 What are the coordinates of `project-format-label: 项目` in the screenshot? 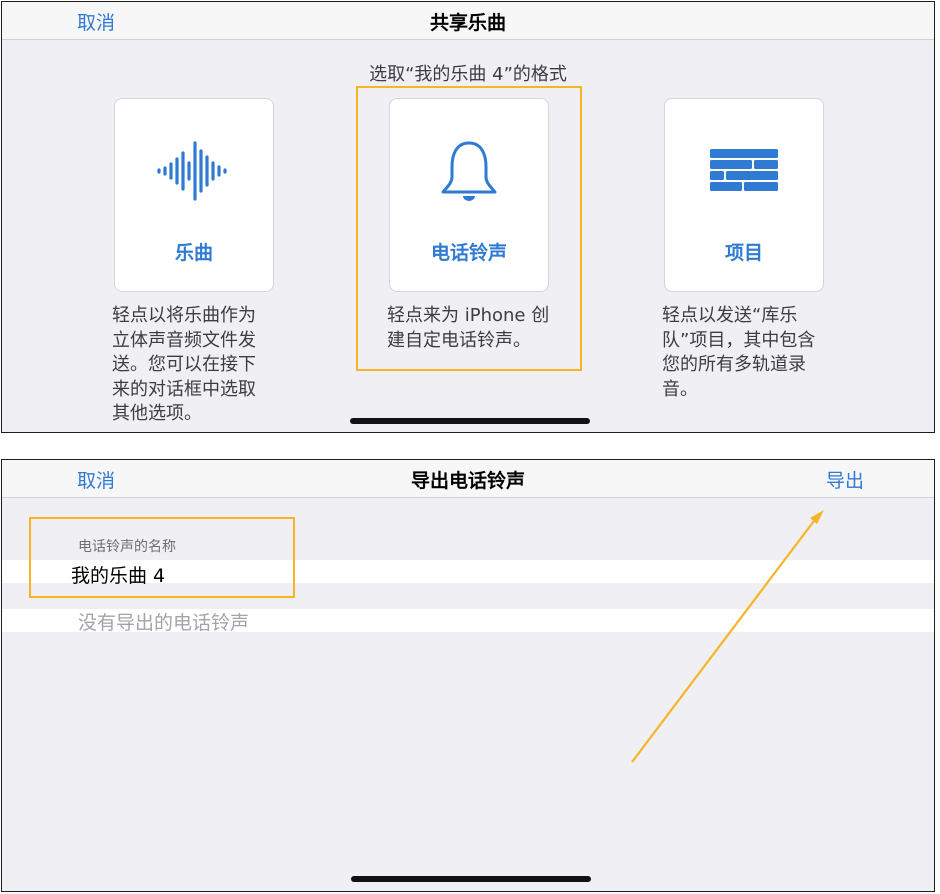 It's located at (743, 253).